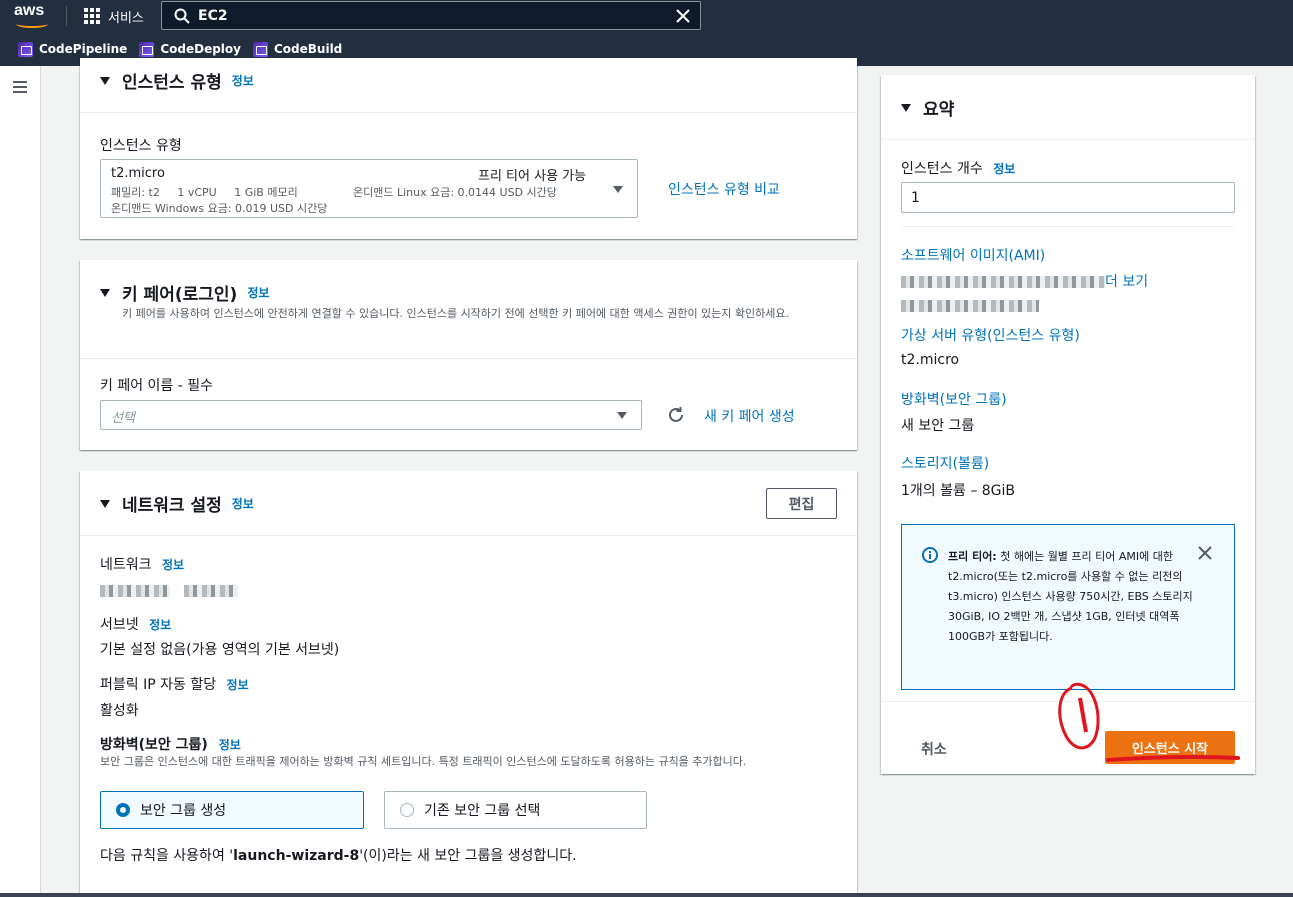 Image resolution: width=1293 pixels, height=897 pixels. What do you see at coordinates (371, 415) in the screenshot?
I see `key-pair-select: 선택` at bounding box center [371, 415].